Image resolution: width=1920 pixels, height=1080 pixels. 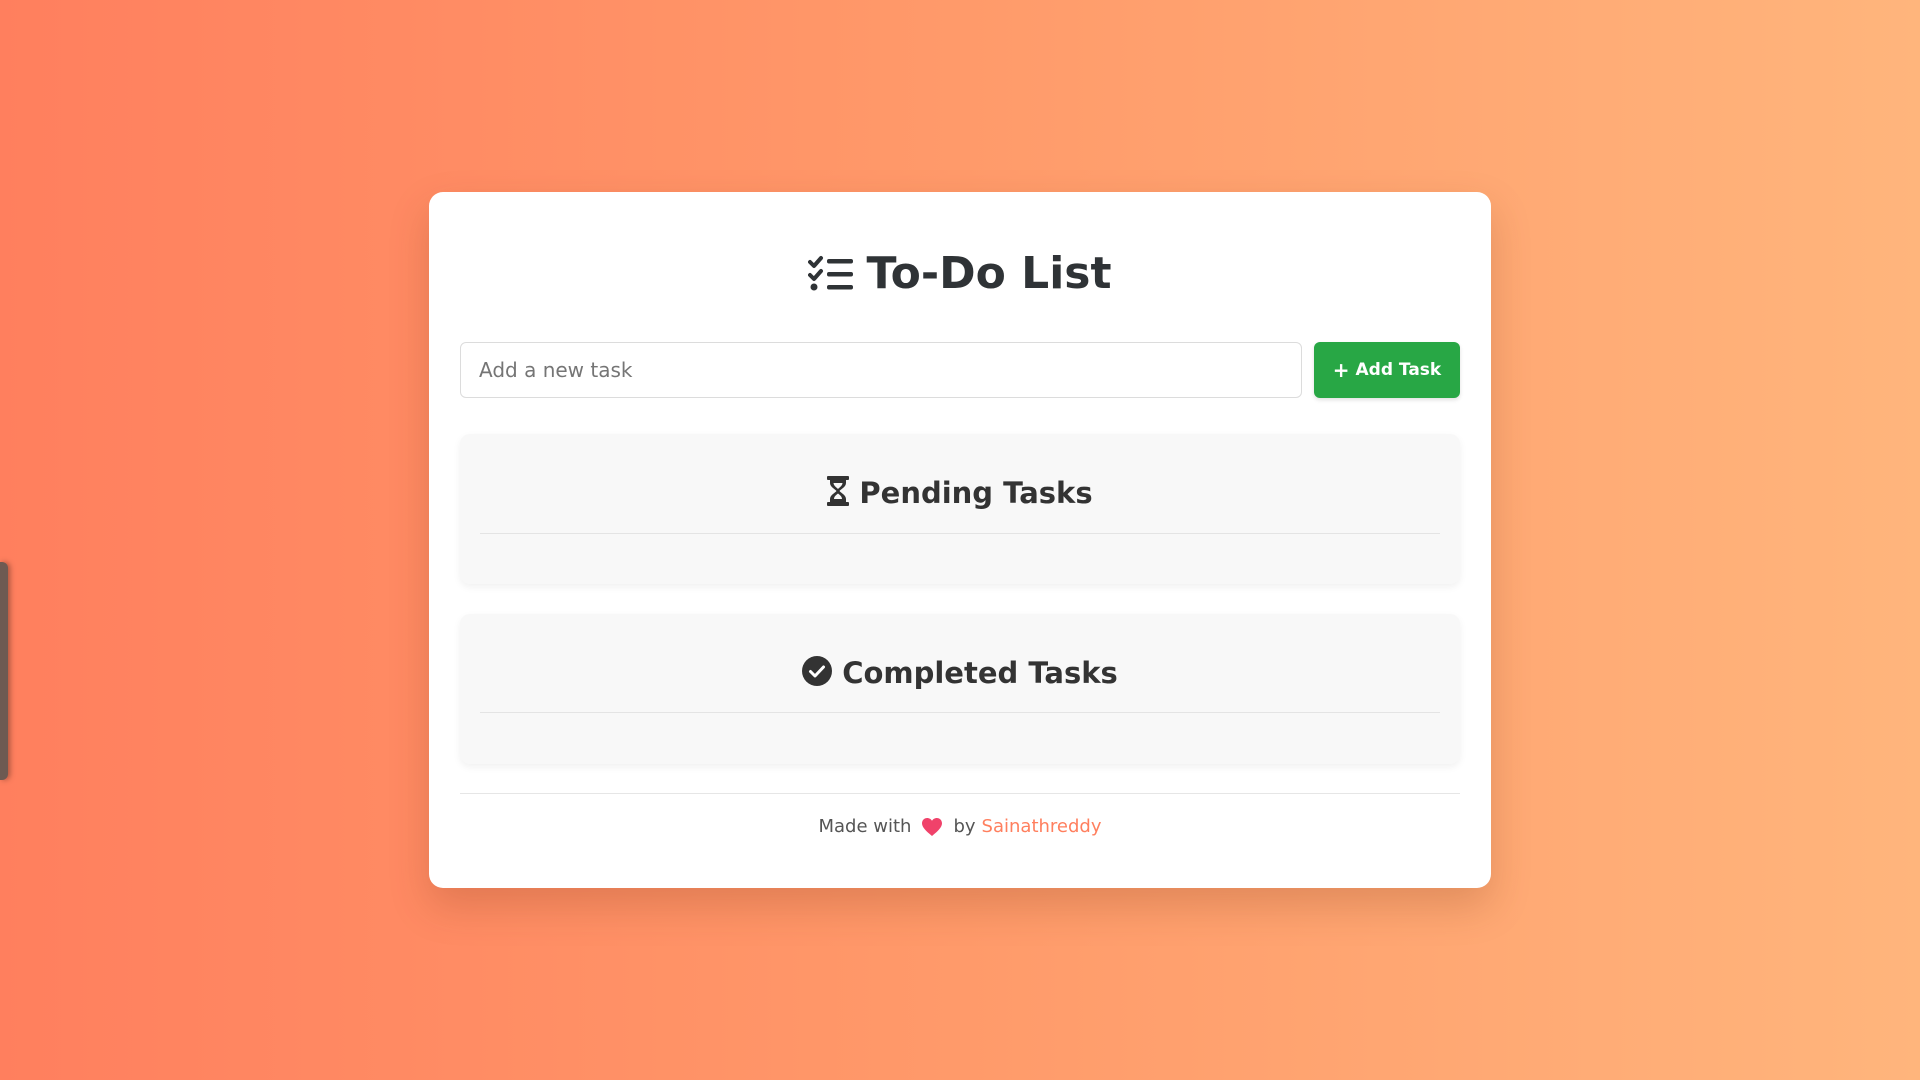 I want to click on page-title: To-Do List, so click(x=989, y=273).